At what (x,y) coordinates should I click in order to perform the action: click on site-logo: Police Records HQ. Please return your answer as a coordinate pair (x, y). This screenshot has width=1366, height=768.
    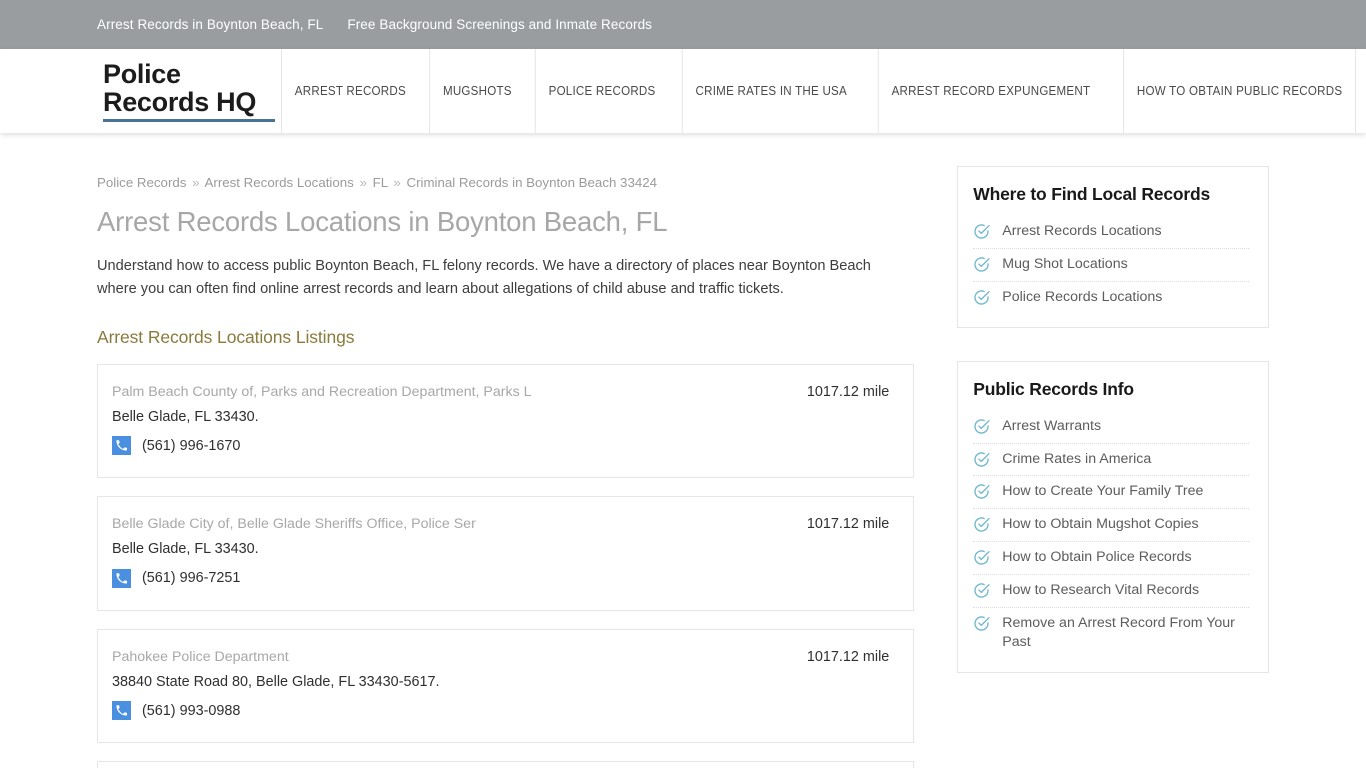
    Looking at the image, I should click on (189, 91).